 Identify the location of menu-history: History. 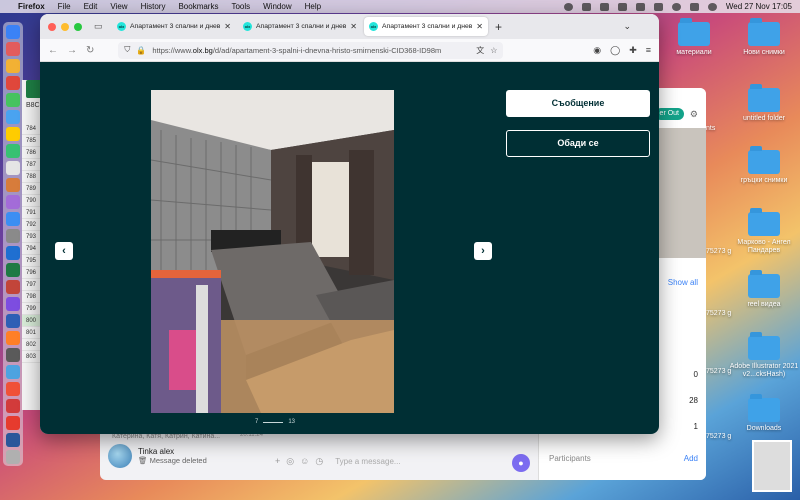
(153, 6).